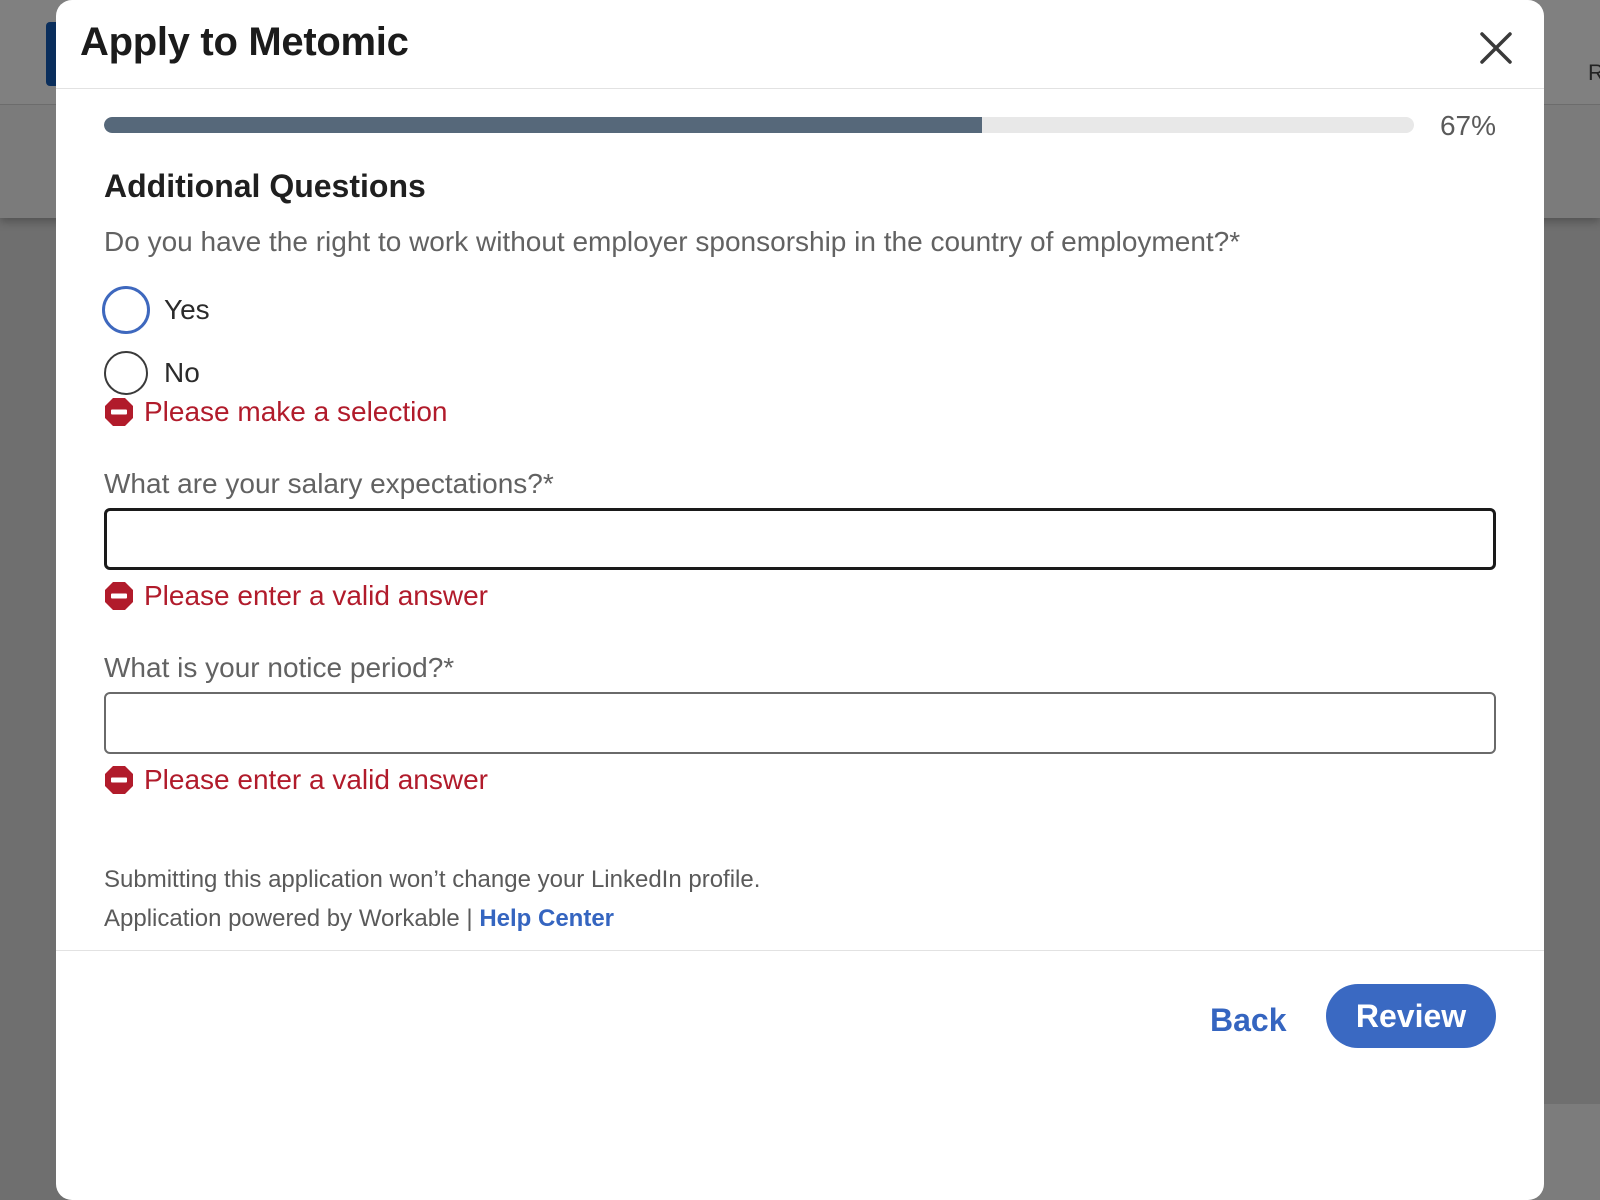 Image resolution: width=1600 pixels, height=1200 pixels. I want to click on error-message-notice-period: Please enter a valid answer, so click(296, 780).